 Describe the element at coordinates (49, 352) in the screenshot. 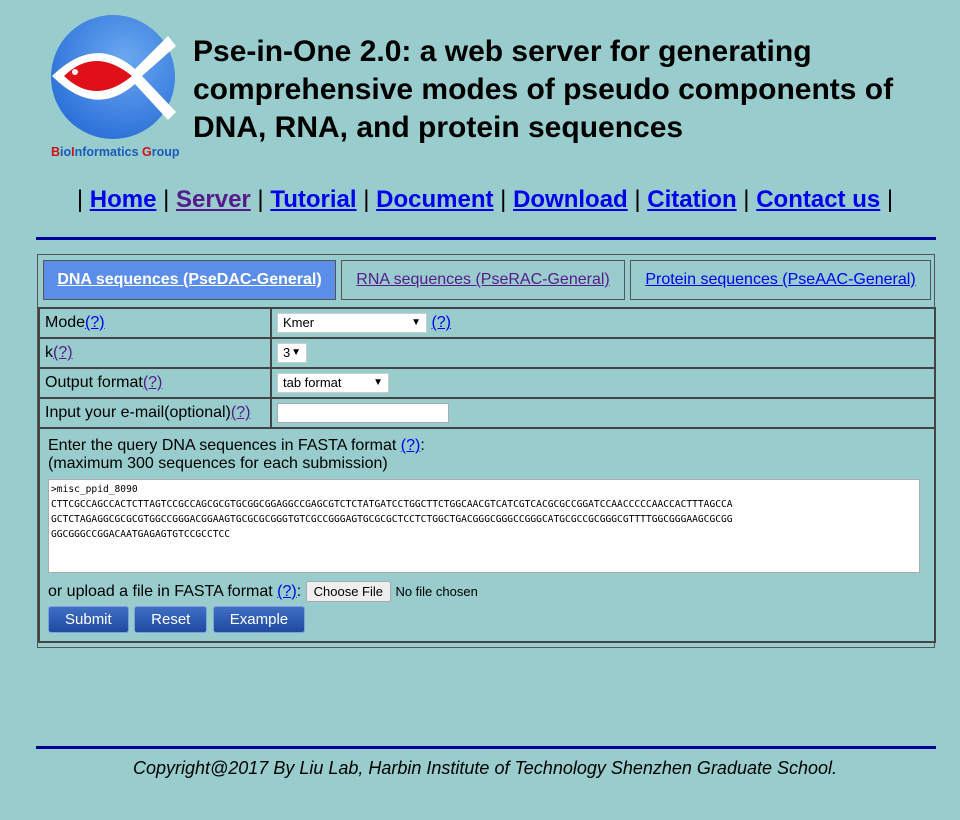

I see `k-label: k` at that location.